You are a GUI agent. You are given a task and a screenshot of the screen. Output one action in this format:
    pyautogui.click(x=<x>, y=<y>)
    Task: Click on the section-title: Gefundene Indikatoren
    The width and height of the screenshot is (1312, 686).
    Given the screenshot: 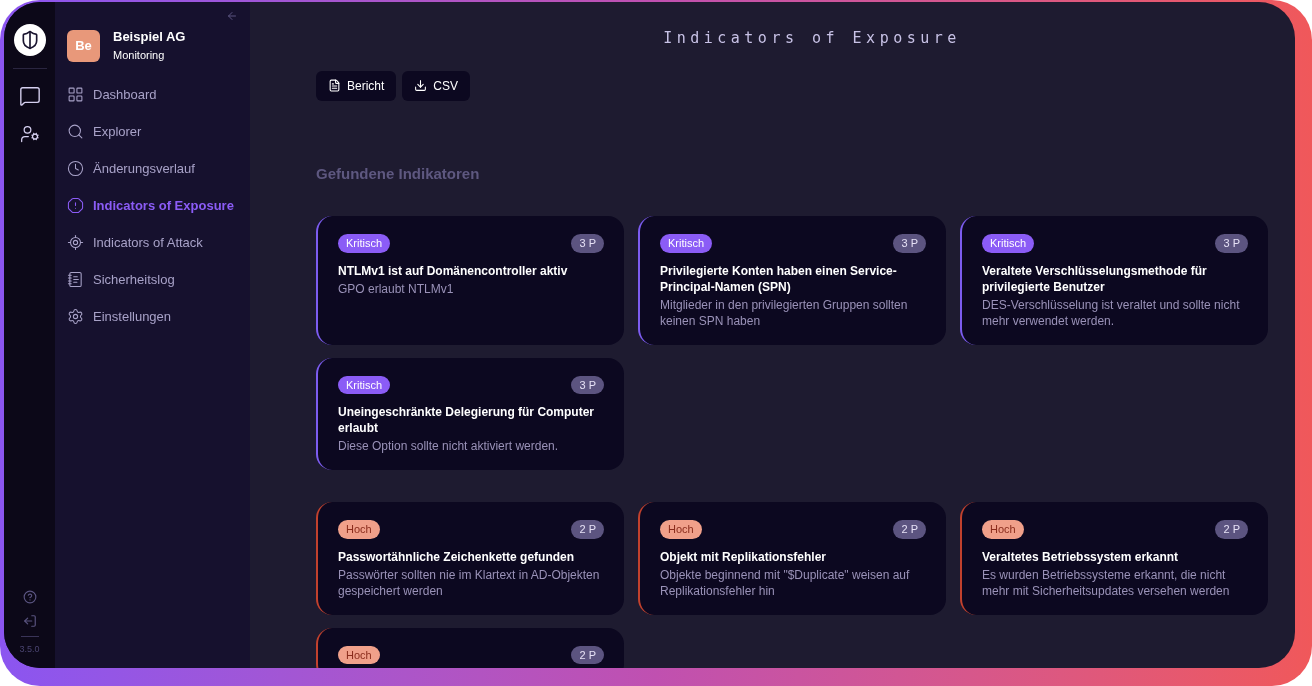 What is the action you would take?
    pyautogui.click(x=398, y=173)
    